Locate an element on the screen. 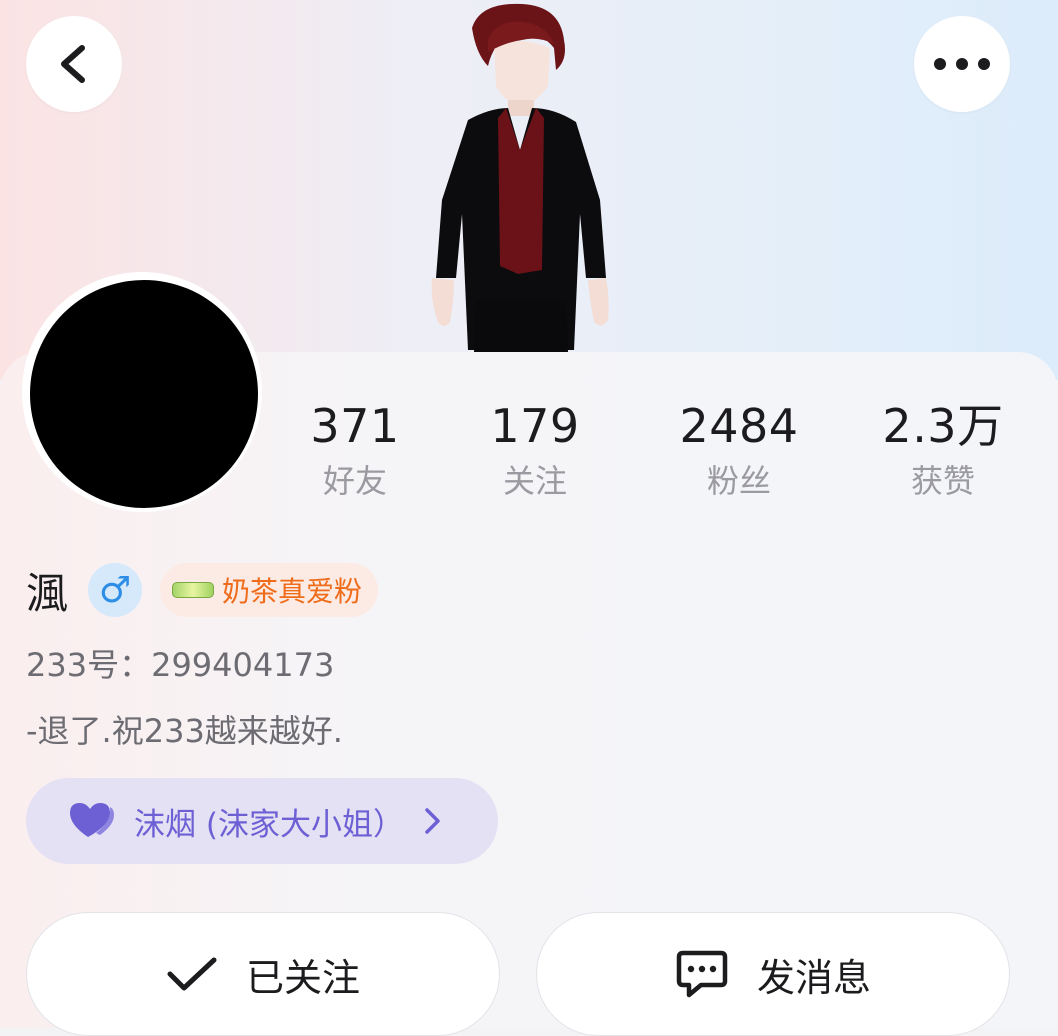  stat-label: 好友 is located at coordinates (354, 481).